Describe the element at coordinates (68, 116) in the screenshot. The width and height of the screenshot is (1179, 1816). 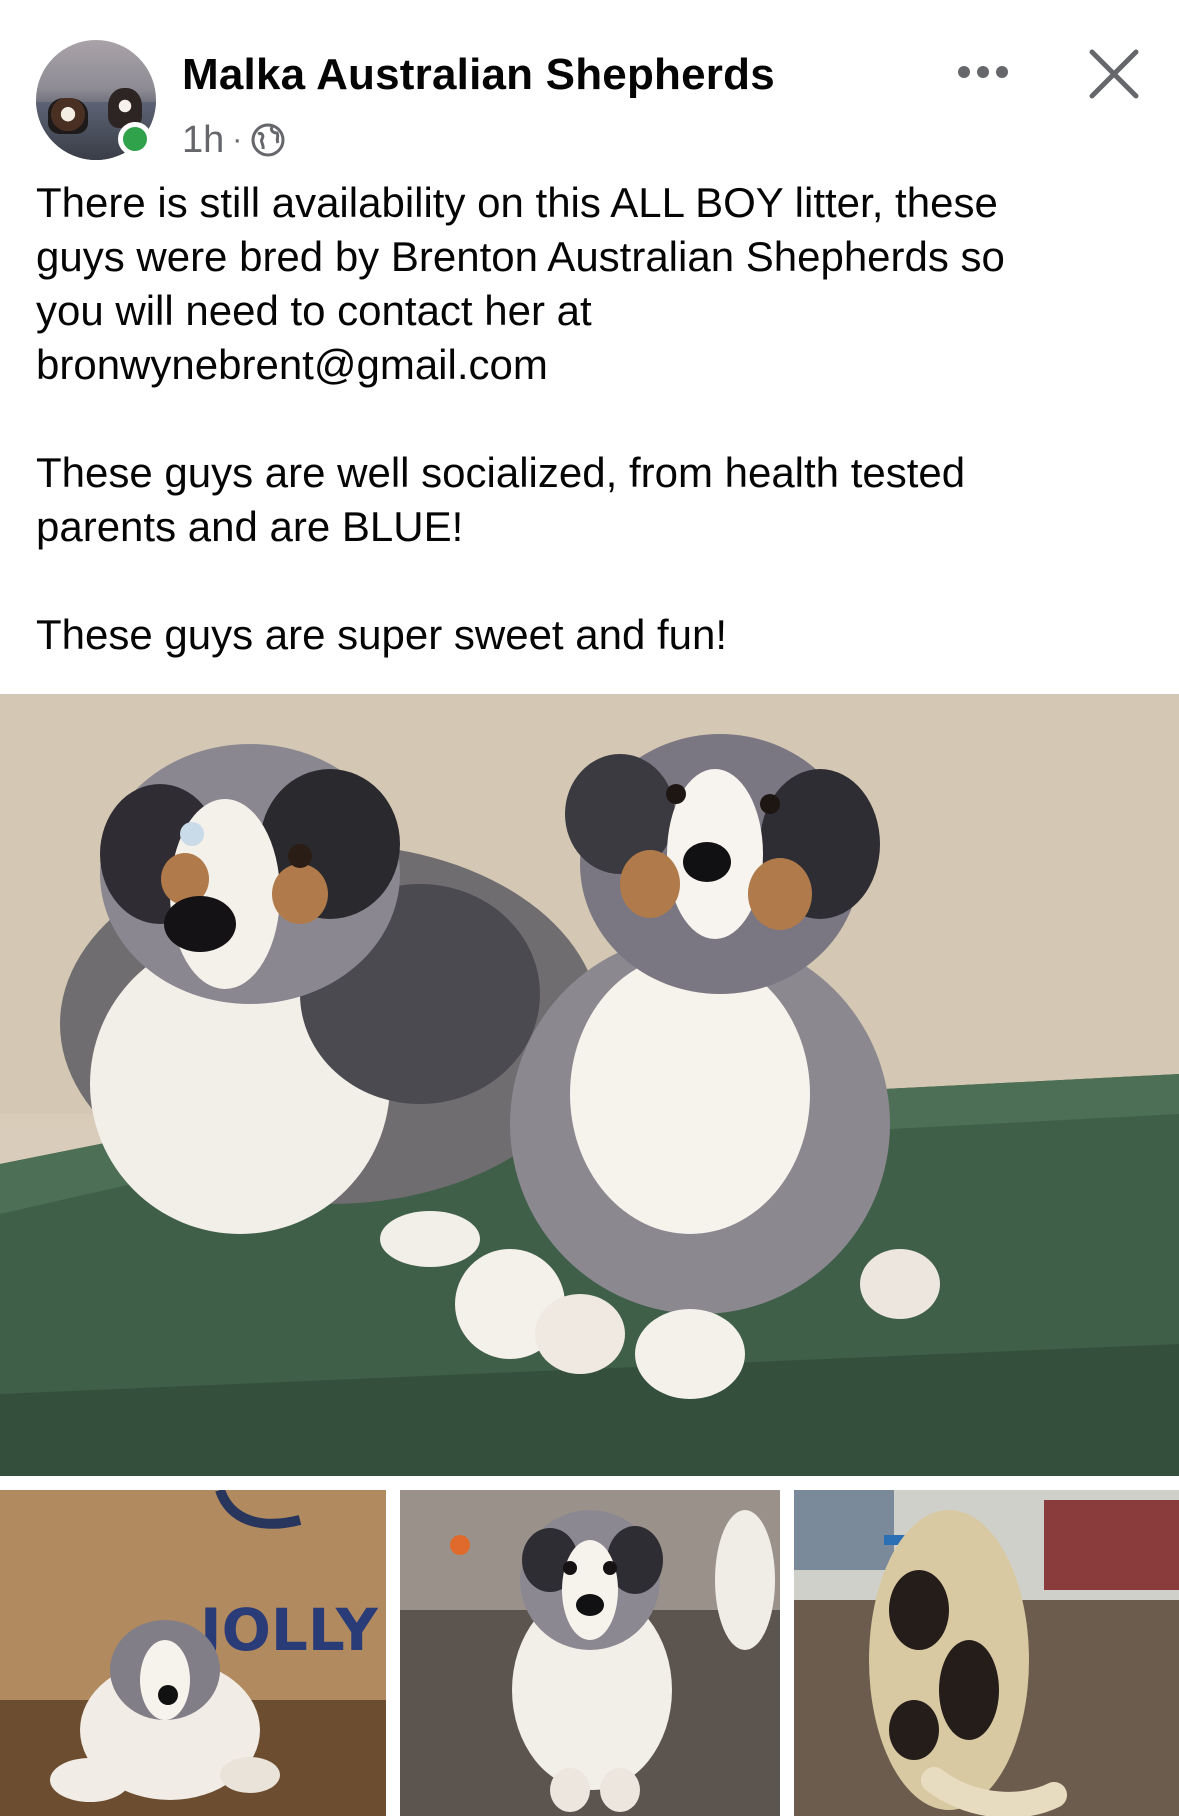
I see `avatar-dog` at that location.